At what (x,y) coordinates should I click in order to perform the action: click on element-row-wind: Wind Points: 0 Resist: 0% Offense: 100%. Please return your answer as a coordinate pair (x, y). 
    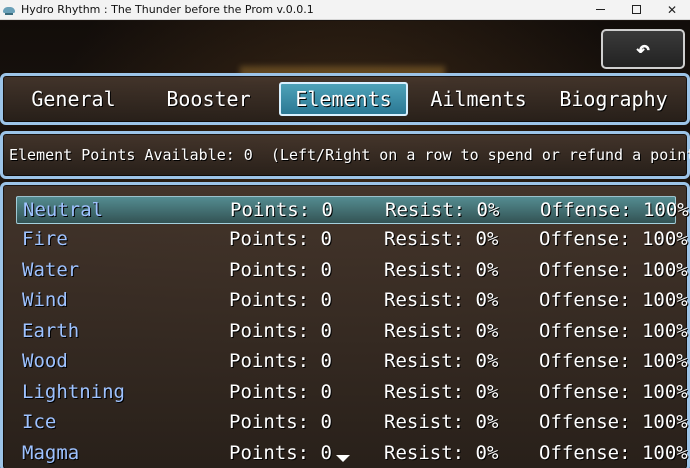
    Looking at the image, I should click on (352, 301).